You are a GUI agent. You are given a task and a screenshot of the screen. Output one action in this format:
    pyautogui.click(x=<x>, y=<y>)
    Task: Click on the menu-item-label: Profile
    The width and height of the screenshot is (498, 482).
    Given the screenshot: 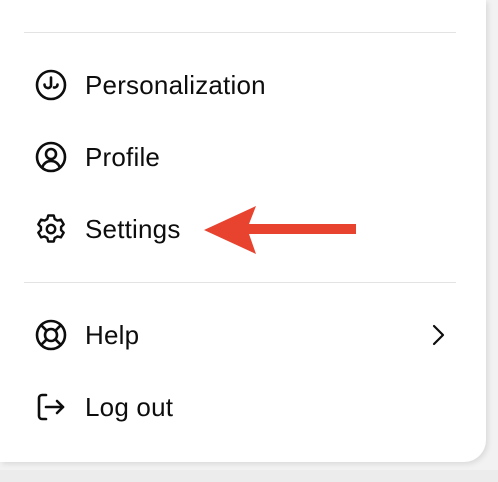 What is the action you would take?
    pyautogui.click(x=123, y=156)
    